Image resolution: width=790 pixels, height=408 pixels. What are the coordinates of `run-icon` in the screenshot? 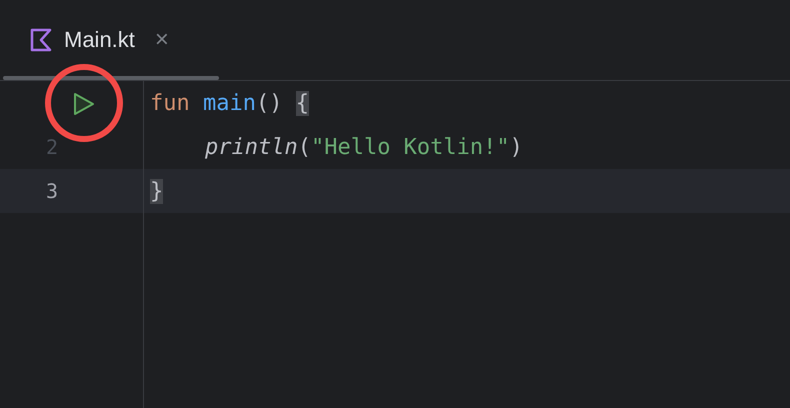 It's located at (84, 104).